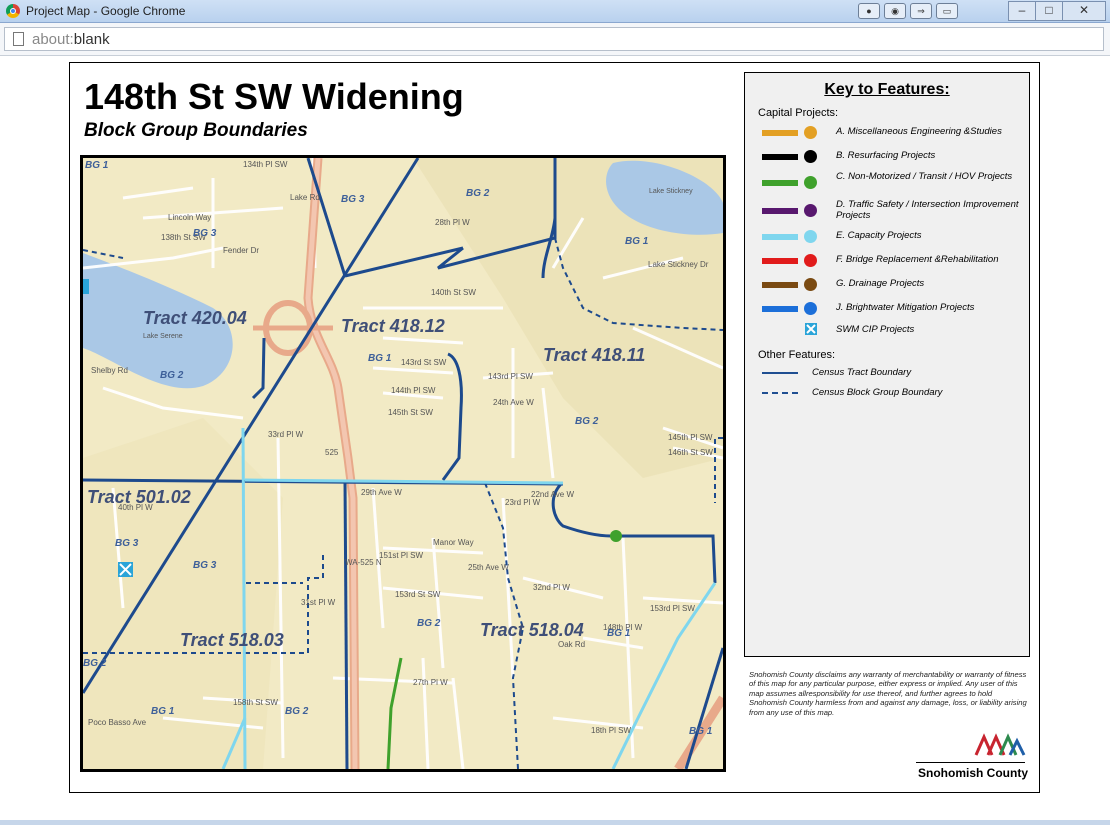 Image resolution: width=1110 pixels, height=825 pixels. What do you see at coordinates (393, 326) in the screenshot?
I see `tract-label: Tract 418.12` at bounding box center [393, 326].